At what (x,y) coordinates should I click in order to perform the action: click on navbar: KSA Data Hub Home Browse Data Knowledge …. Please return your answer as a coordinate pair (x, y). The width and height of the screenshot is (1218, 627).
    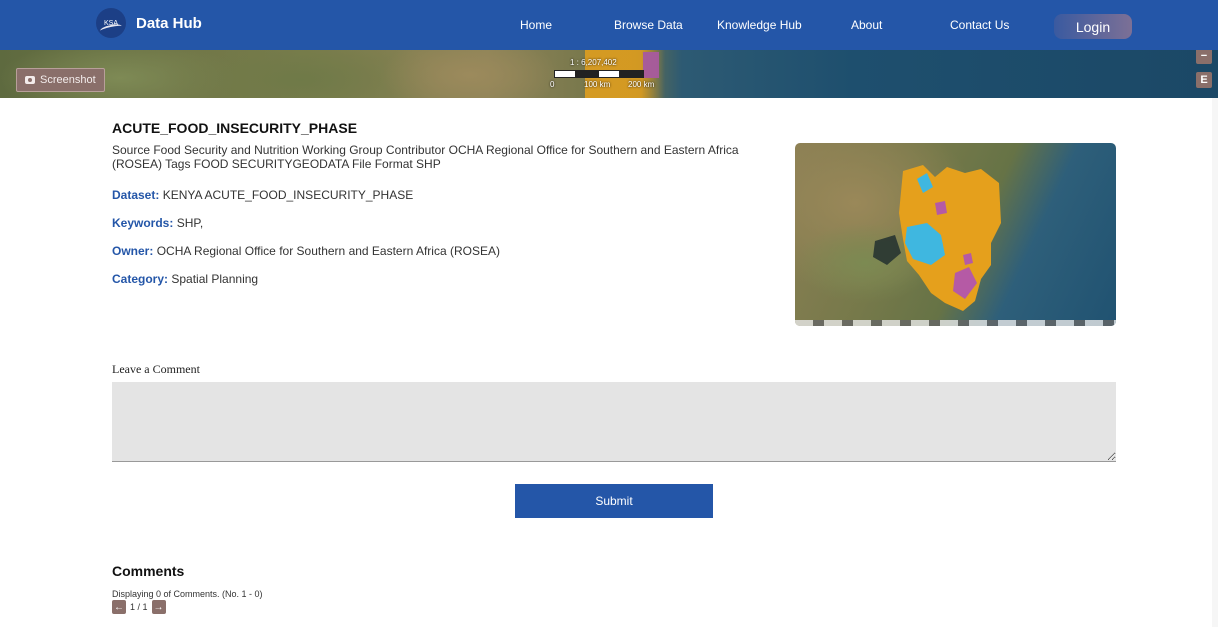
    Looking at the image, I should click on (609, 25).